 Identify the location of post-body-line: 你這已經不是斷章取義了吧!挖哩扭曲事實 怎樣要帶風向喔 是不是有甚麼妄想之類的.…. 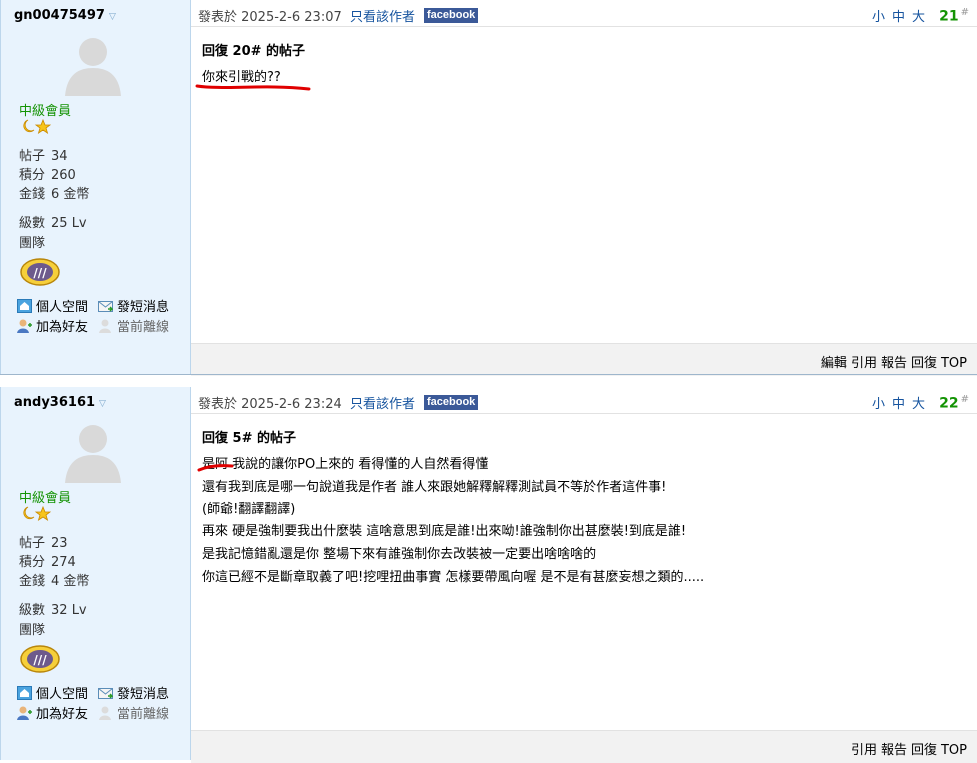
(453, 577).